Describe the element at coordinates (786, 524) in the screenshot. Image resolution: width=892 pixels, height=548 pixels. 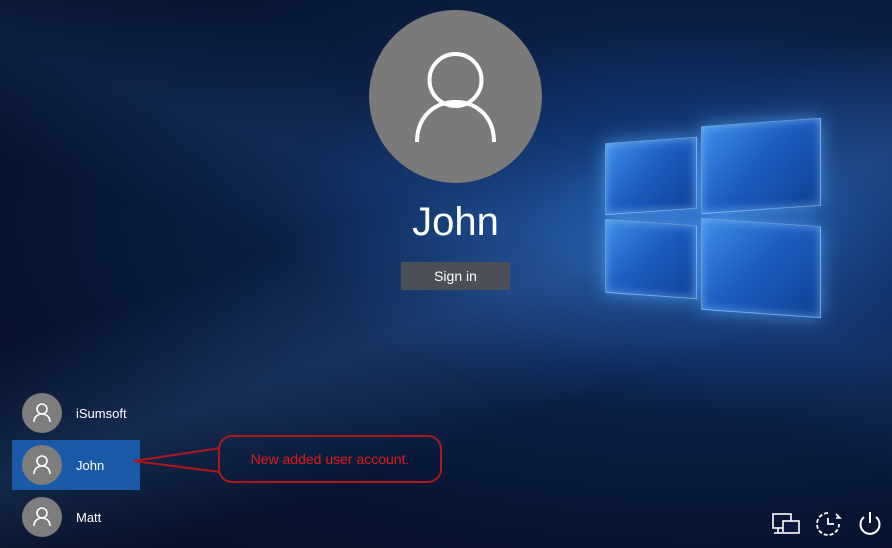
I see `network-icon` at that location.